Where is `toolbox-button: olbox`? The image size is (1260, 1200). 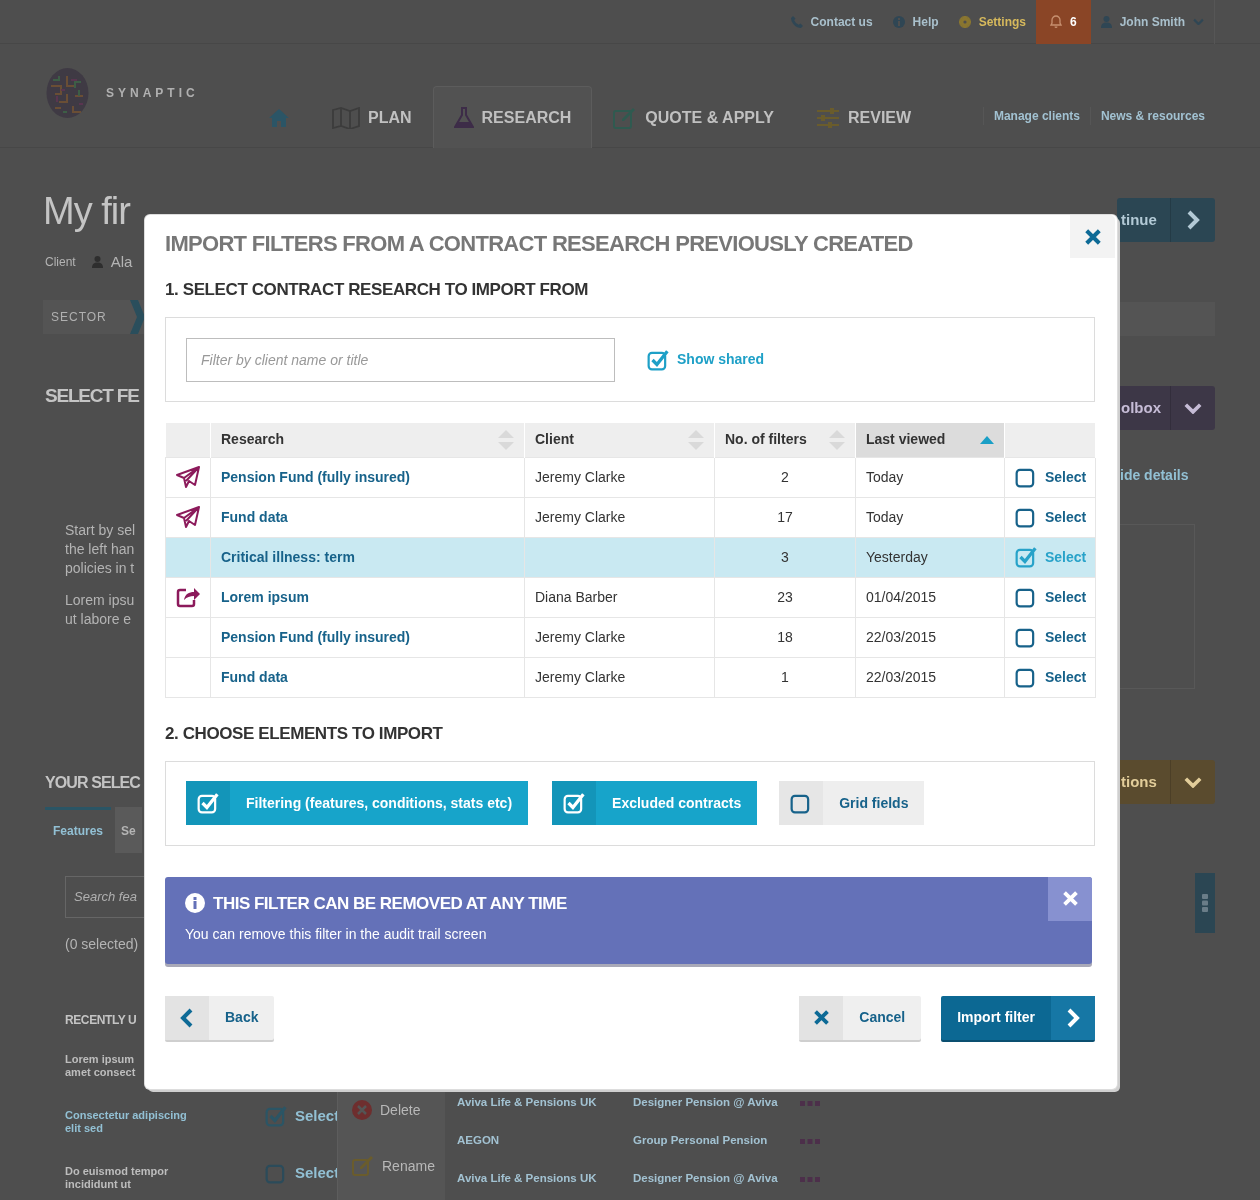 toolbox-button: olbox is located at coordinates (1166, 408).